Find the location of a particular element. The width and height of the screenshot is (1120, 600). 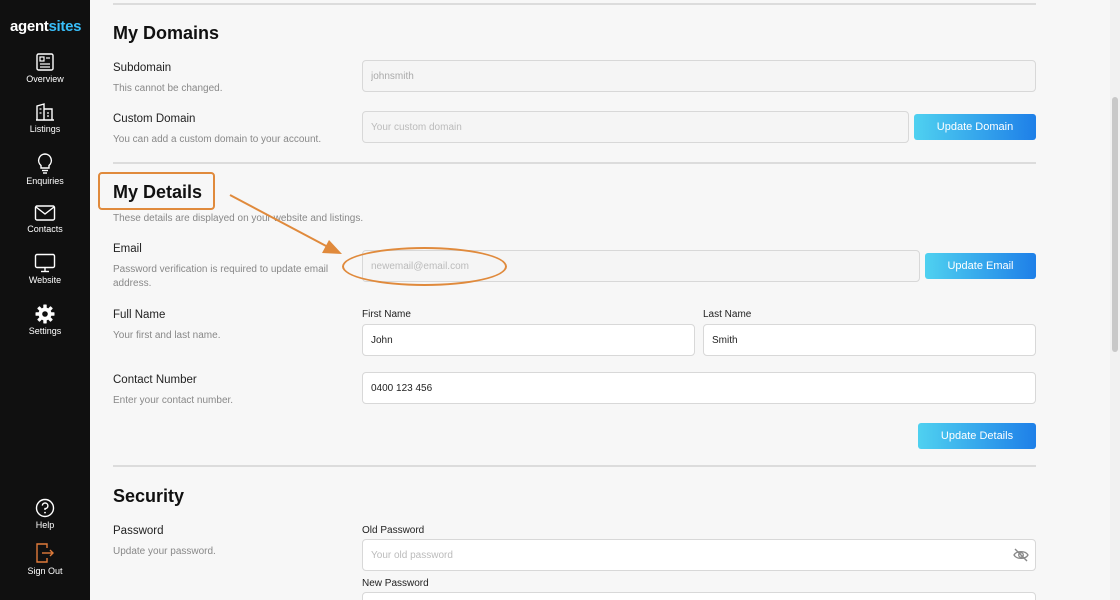

sidebar-item-website: Website is located at coordinates (45, 269).